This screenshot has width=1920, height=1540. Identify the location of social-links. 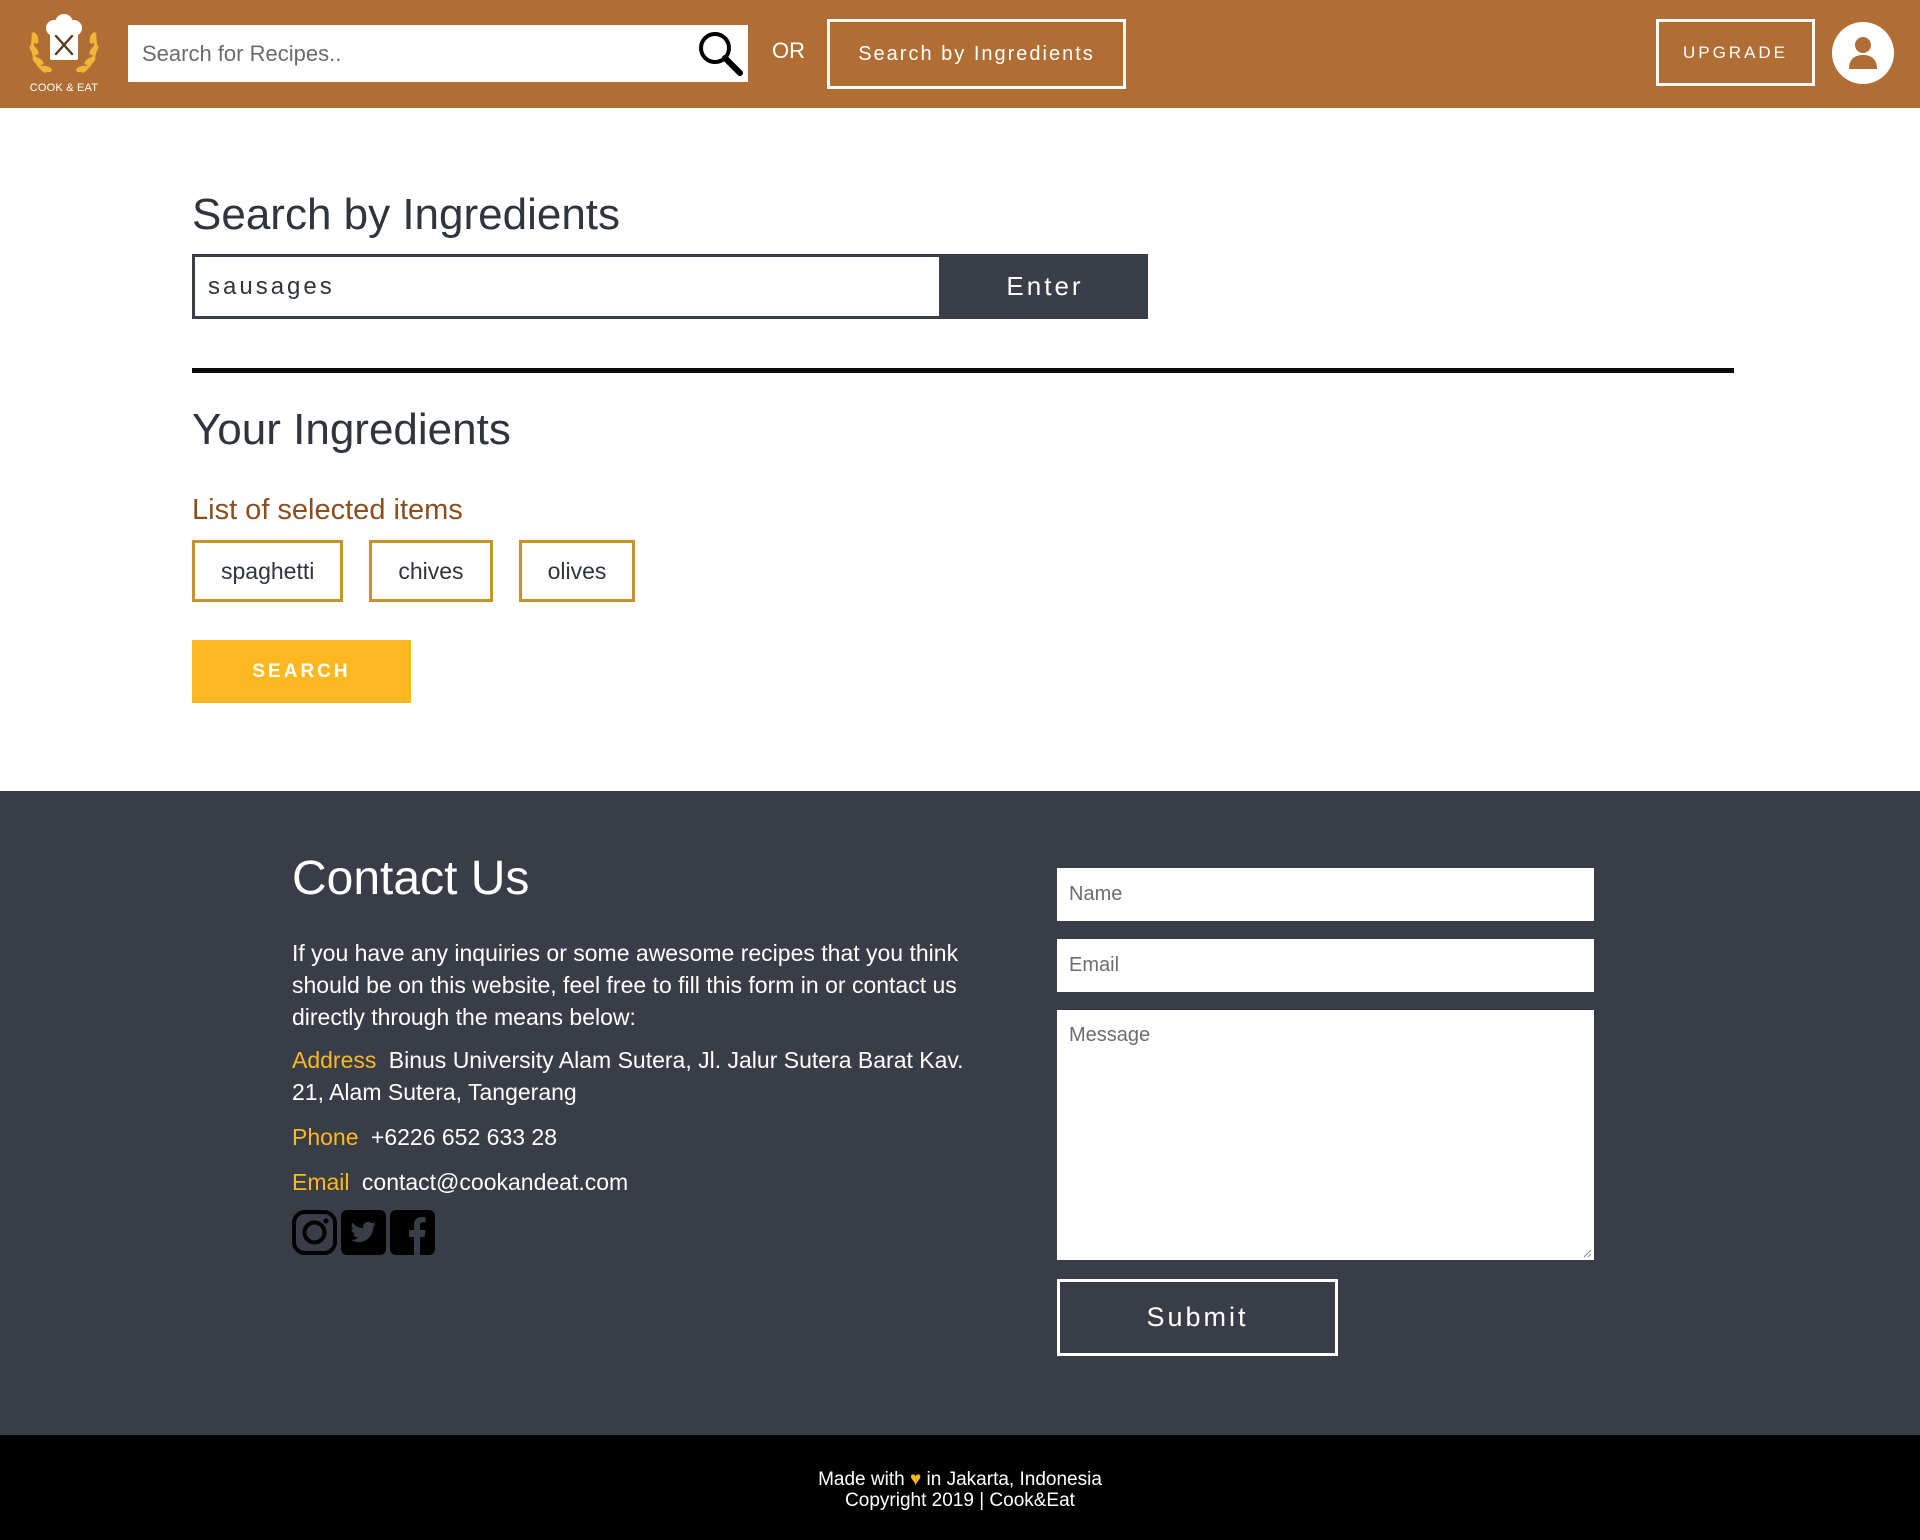
(363, 1232).